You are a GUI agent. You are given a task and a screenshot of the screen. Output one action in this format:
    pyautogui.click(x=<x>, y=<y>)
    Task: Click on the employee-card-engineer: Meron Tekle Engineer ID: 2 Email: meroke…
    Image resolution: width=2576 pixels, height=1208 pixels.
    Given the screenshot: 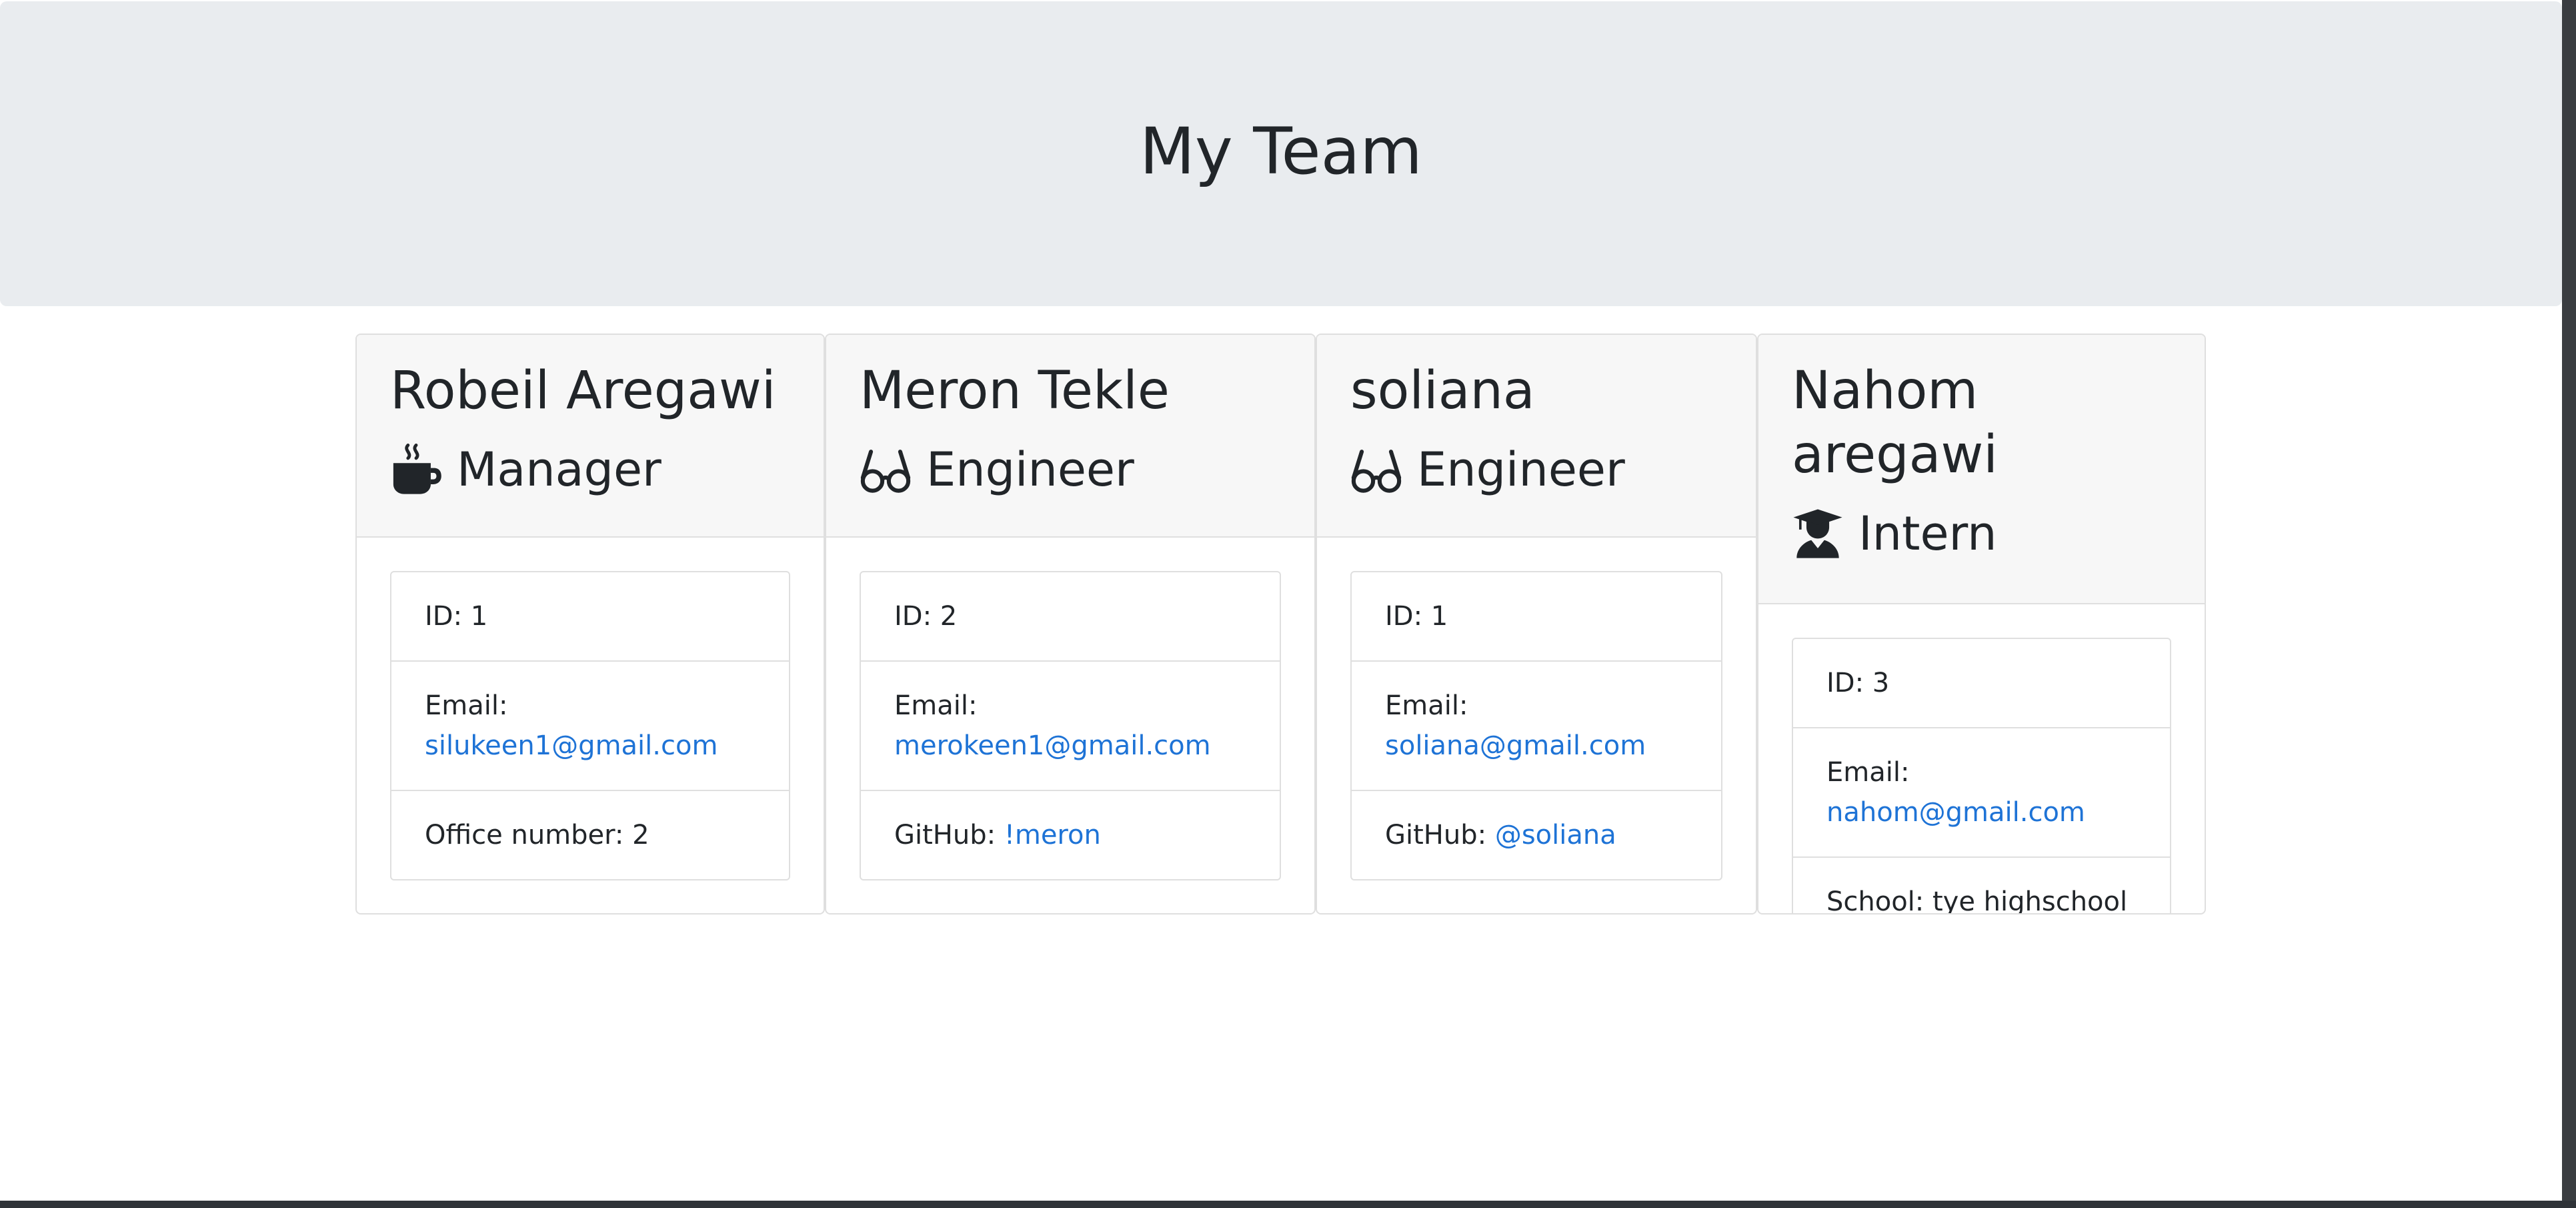 What is the action you would take?
    pyautogui.click(x=1070, y=624)
    